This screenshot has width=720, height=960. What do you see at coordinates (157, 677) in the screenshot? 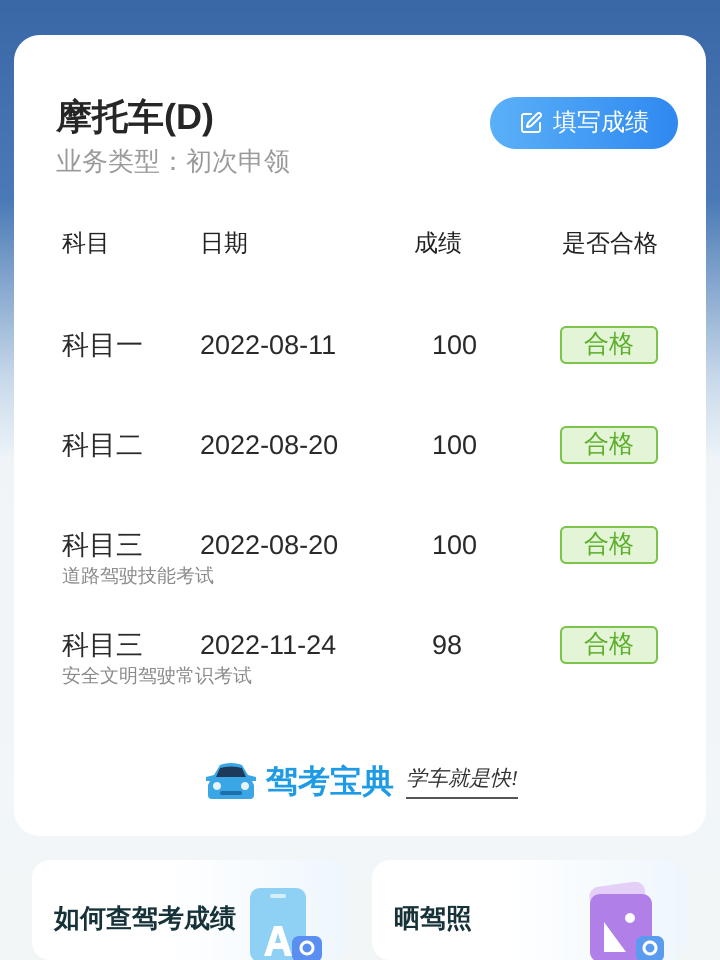
I see `subject-note: 安全文明驾驶常识考试` at bounding box center [157, 677].